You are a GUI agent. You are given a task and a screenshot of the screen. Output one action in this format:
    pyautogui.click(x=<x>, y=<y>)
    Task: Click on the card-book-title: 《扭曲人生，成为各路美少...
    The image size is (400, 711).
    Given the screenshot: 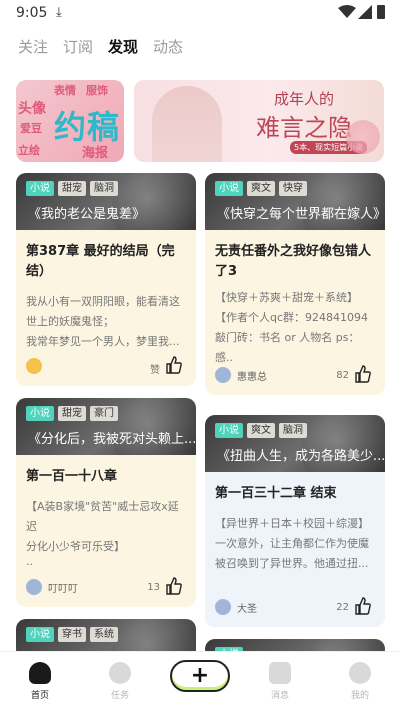 What is the action you would take?
    pyautogui.click(x=301, y=456)
    